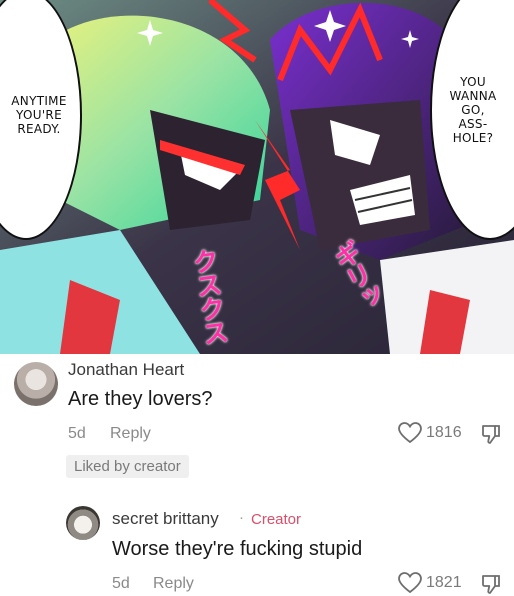  What do you see at coordinates (165, 519) in the screenshot?
I see `comment-author: secret brittany` at bounding box center [165, 519].